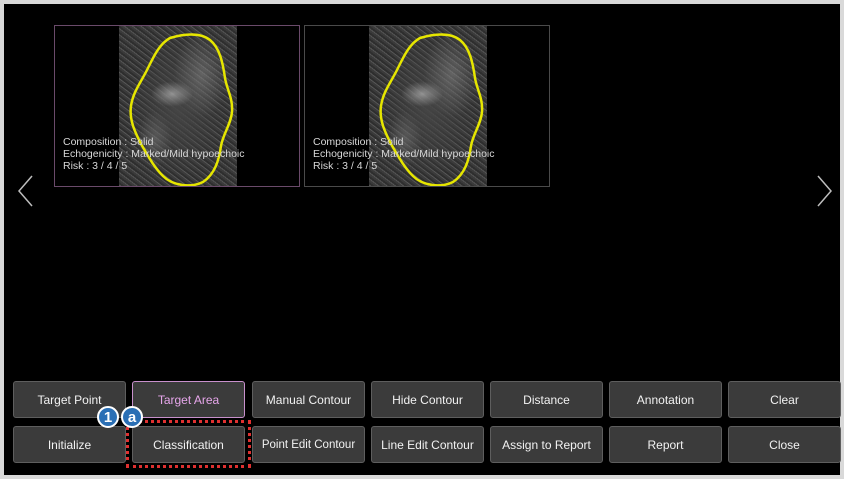 This screenshot has height=479, width=844. I want to click on report-button: Report, so click(665, 444).